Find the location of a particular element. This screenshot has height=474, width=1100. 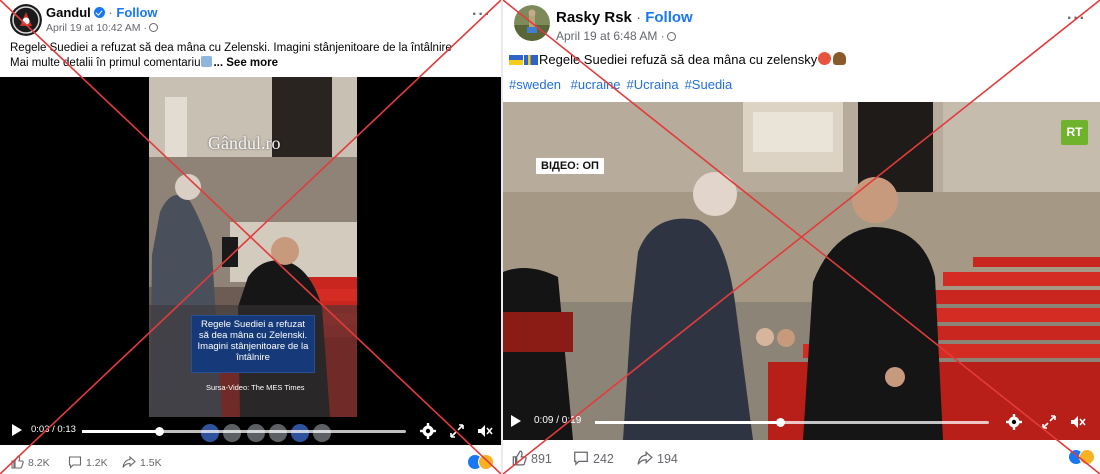

post-timestamp: April 19 at 10:42 AM is located at coordinates (93, 28).